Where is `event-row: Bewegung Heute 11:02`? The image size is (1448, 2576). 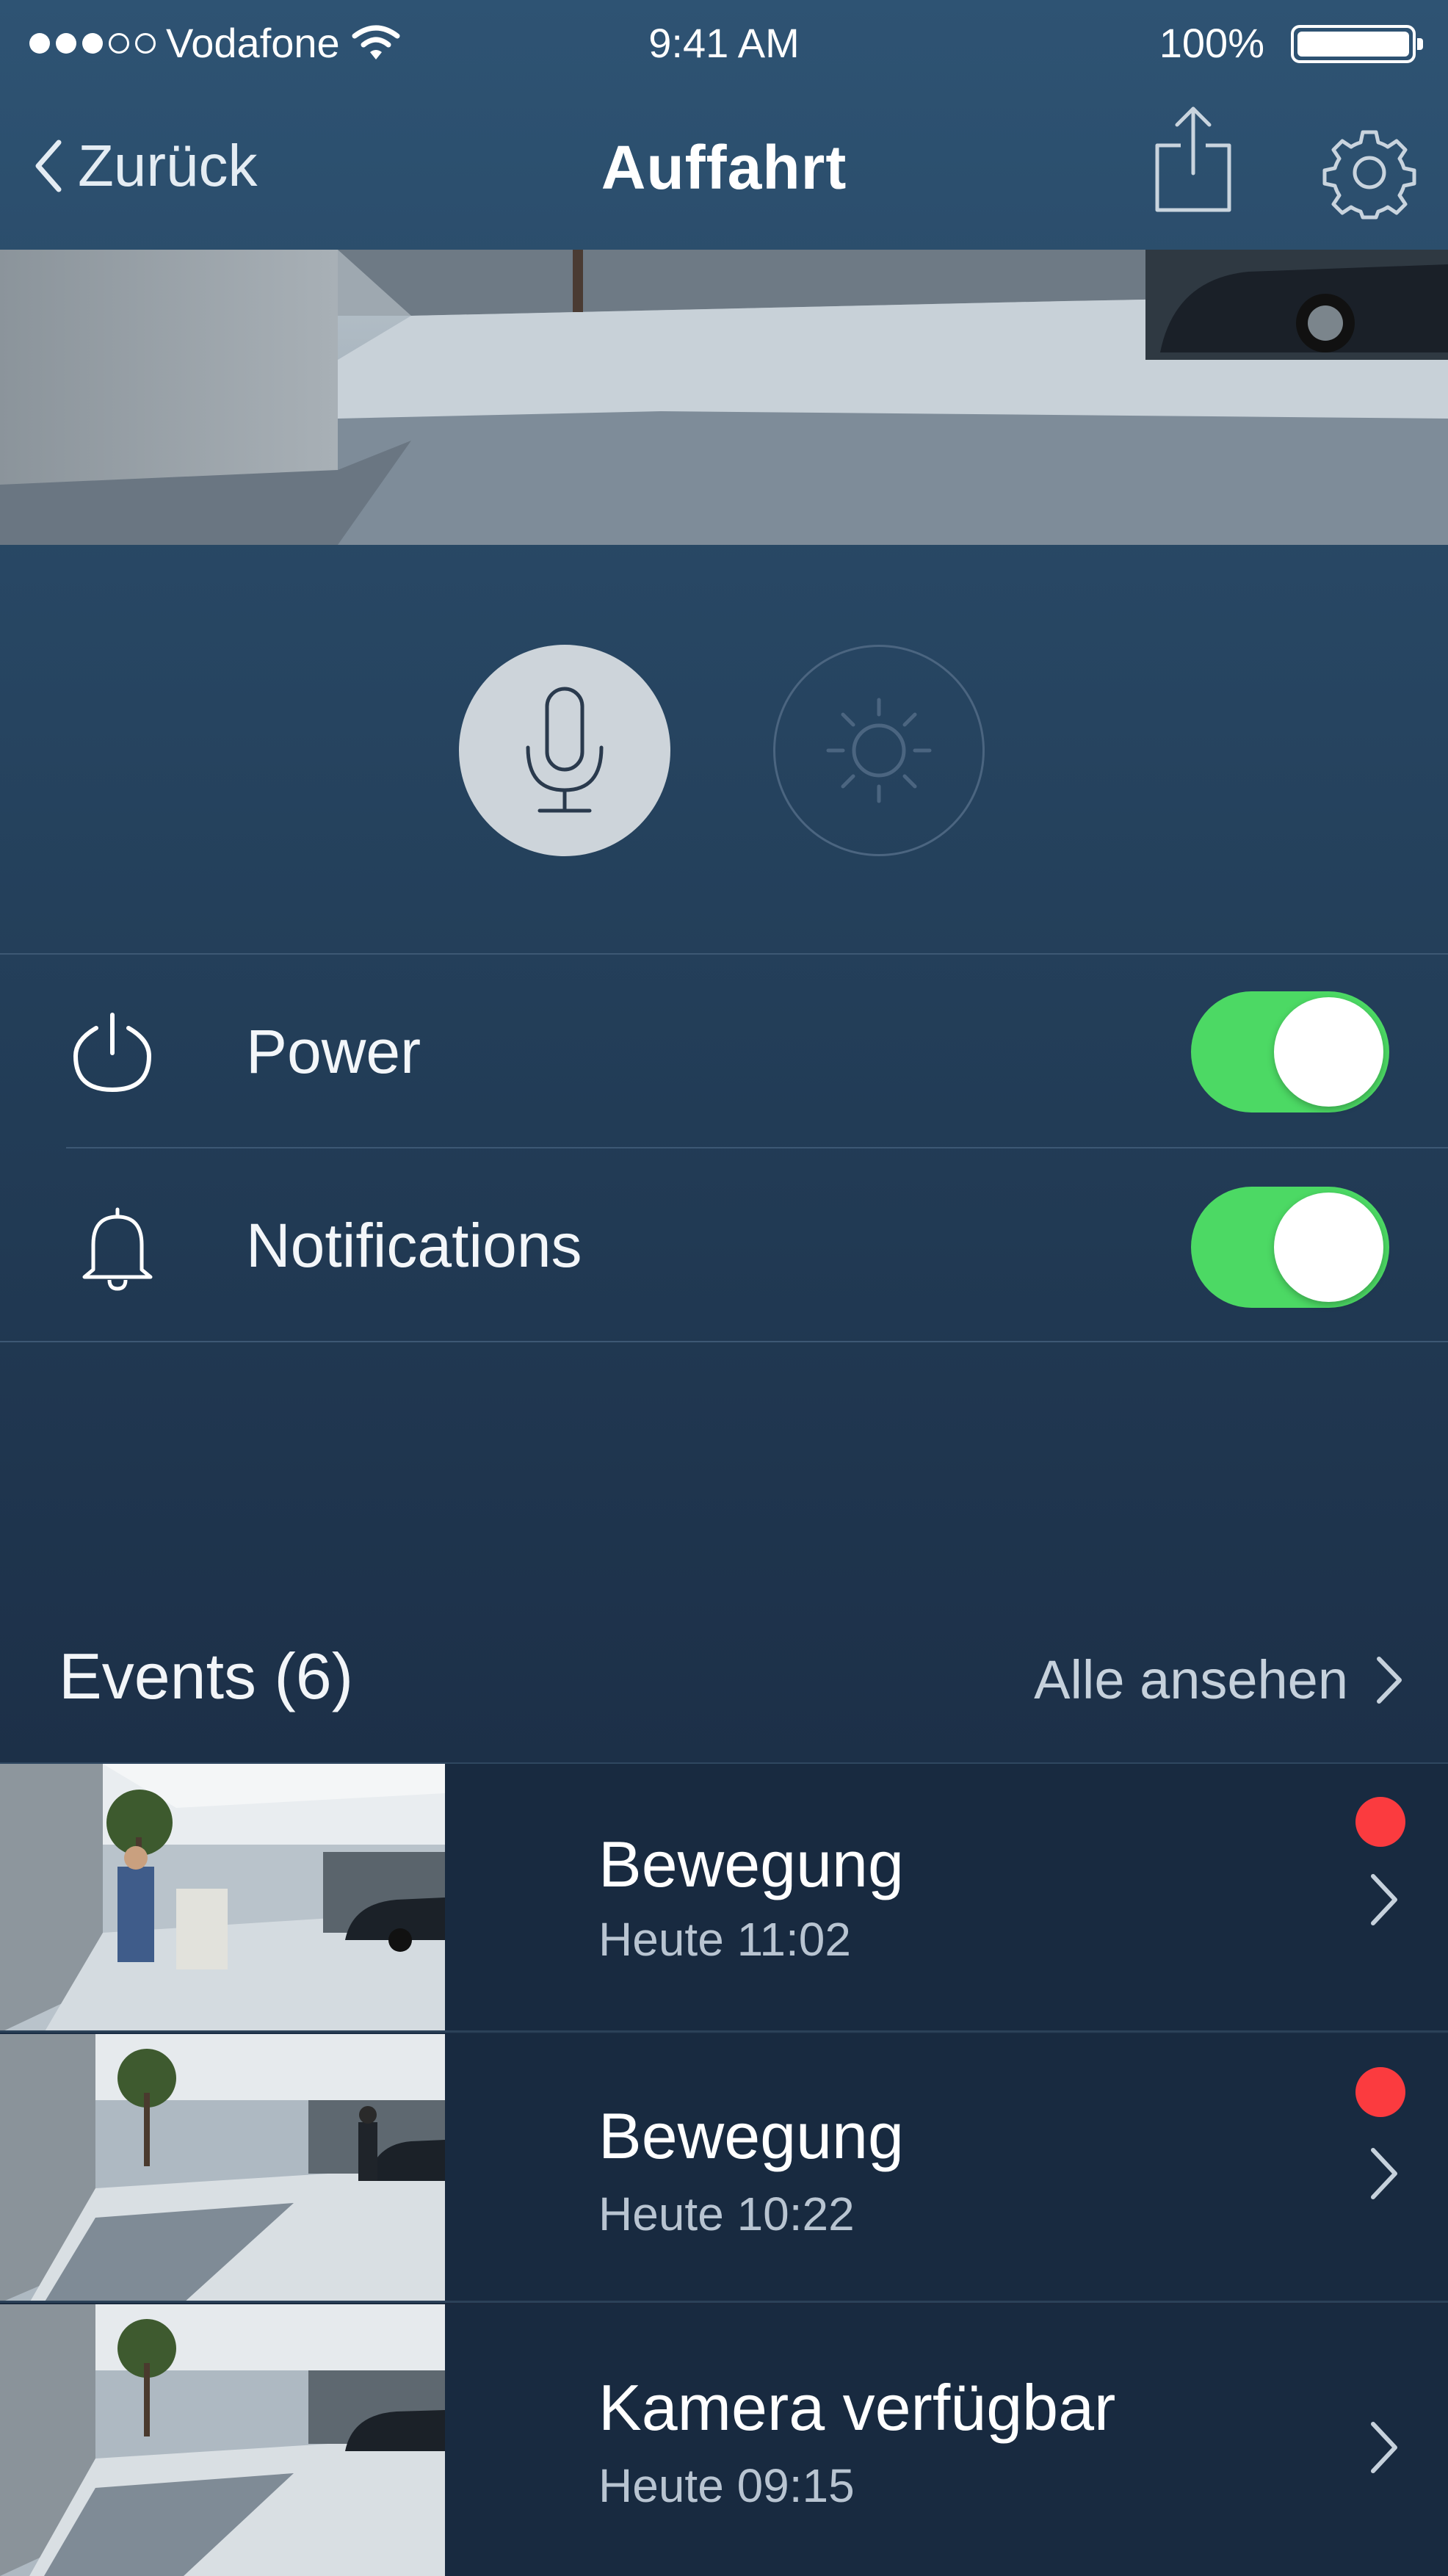 event-row: Bewegung Heute 11:02 is located at coordinates (724, 1898).